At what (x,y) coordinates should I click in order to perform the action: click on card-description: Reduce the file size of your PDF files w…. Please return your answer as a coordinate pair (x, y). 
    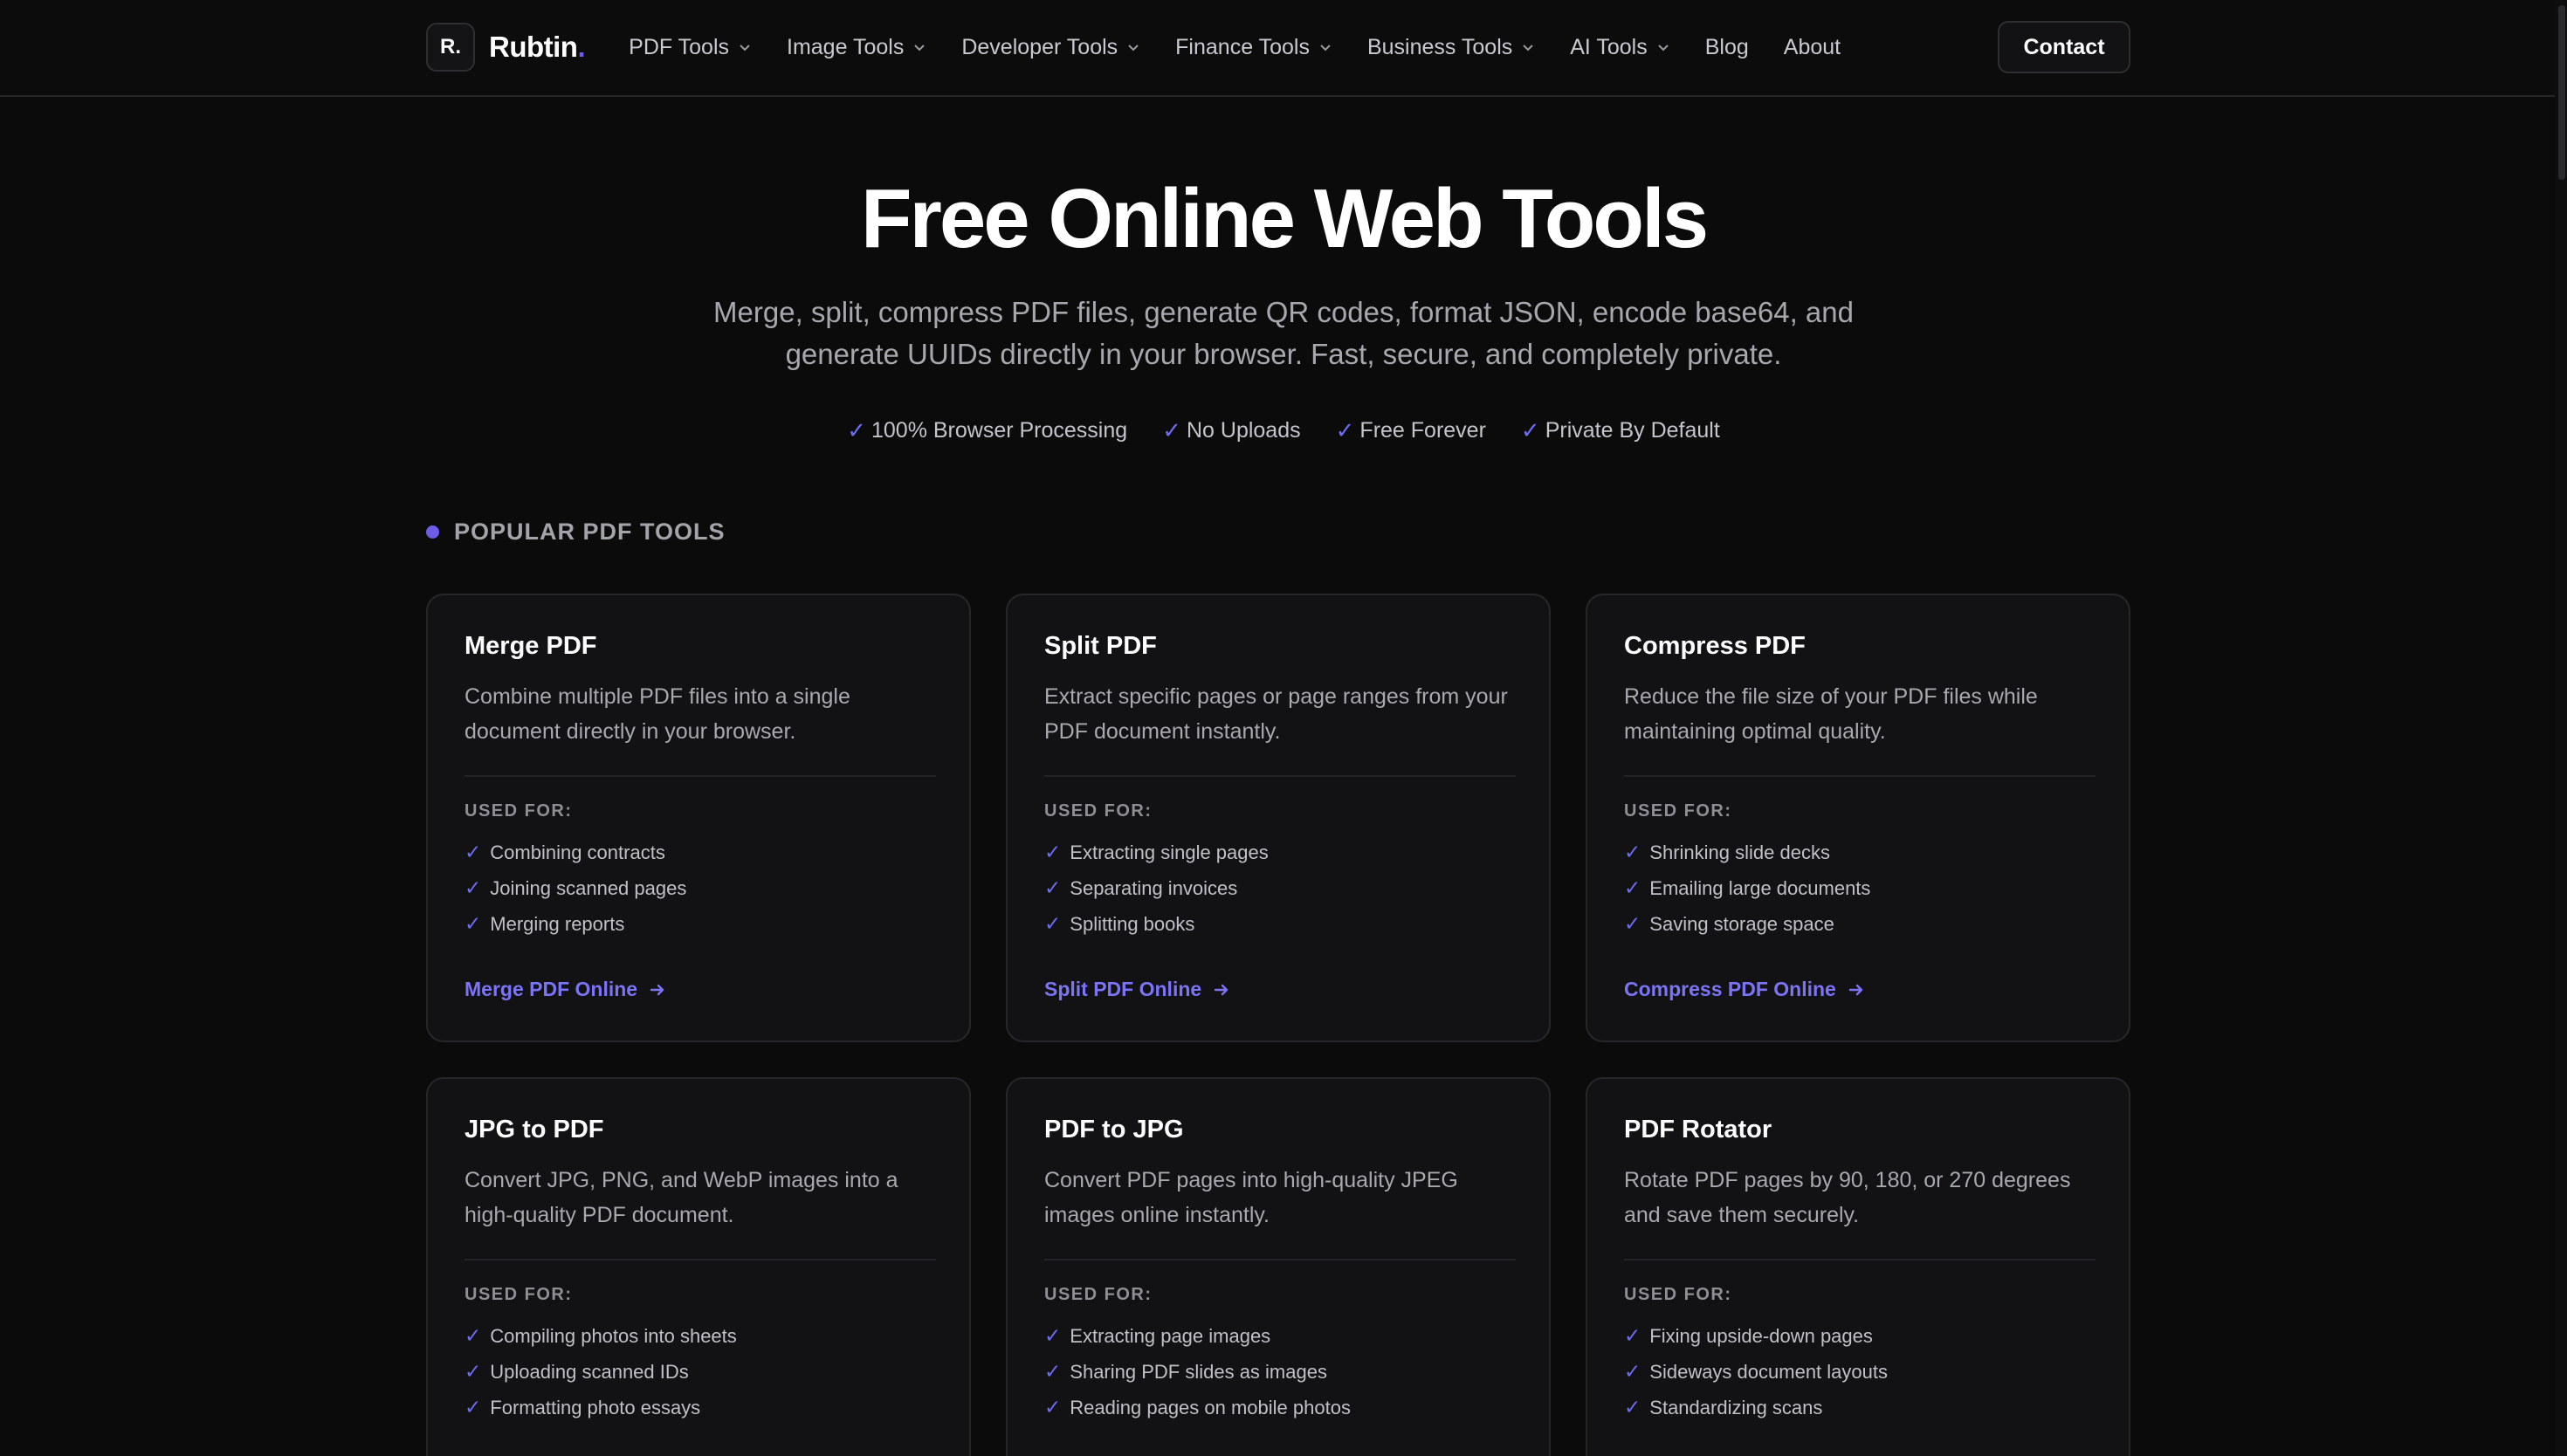
    Looking at the image, I should click on (1831, 714).